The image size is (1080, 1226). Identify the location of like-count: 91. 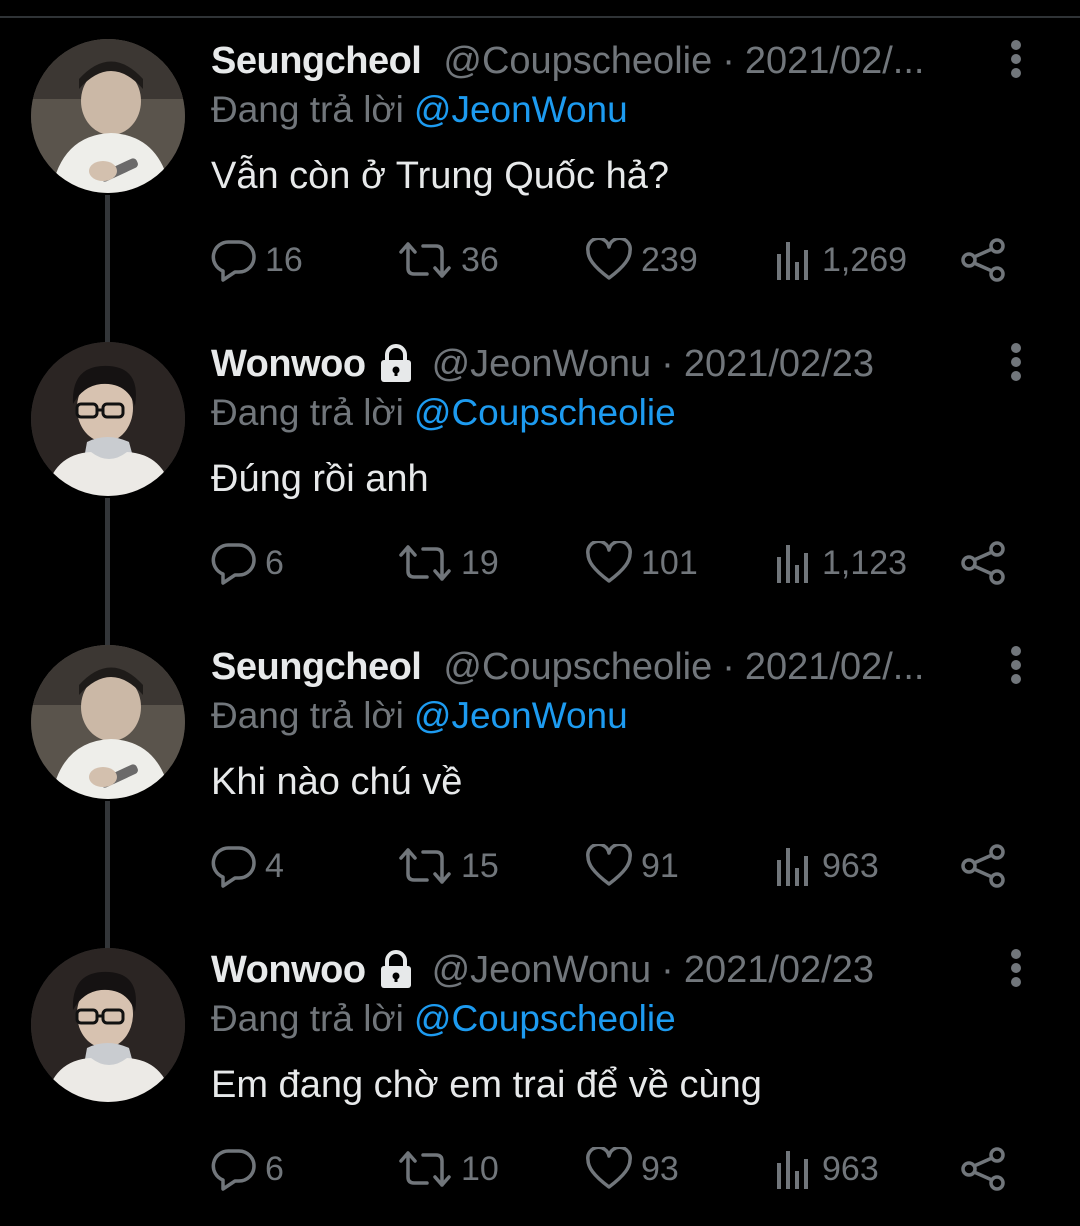
(660, 865).